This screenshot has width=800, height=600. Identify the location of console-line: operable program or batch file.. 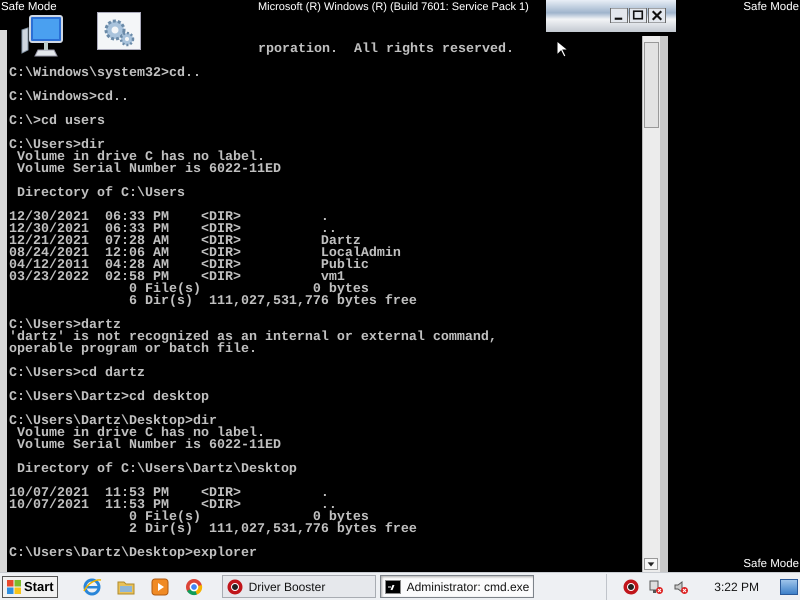
(133, 350).